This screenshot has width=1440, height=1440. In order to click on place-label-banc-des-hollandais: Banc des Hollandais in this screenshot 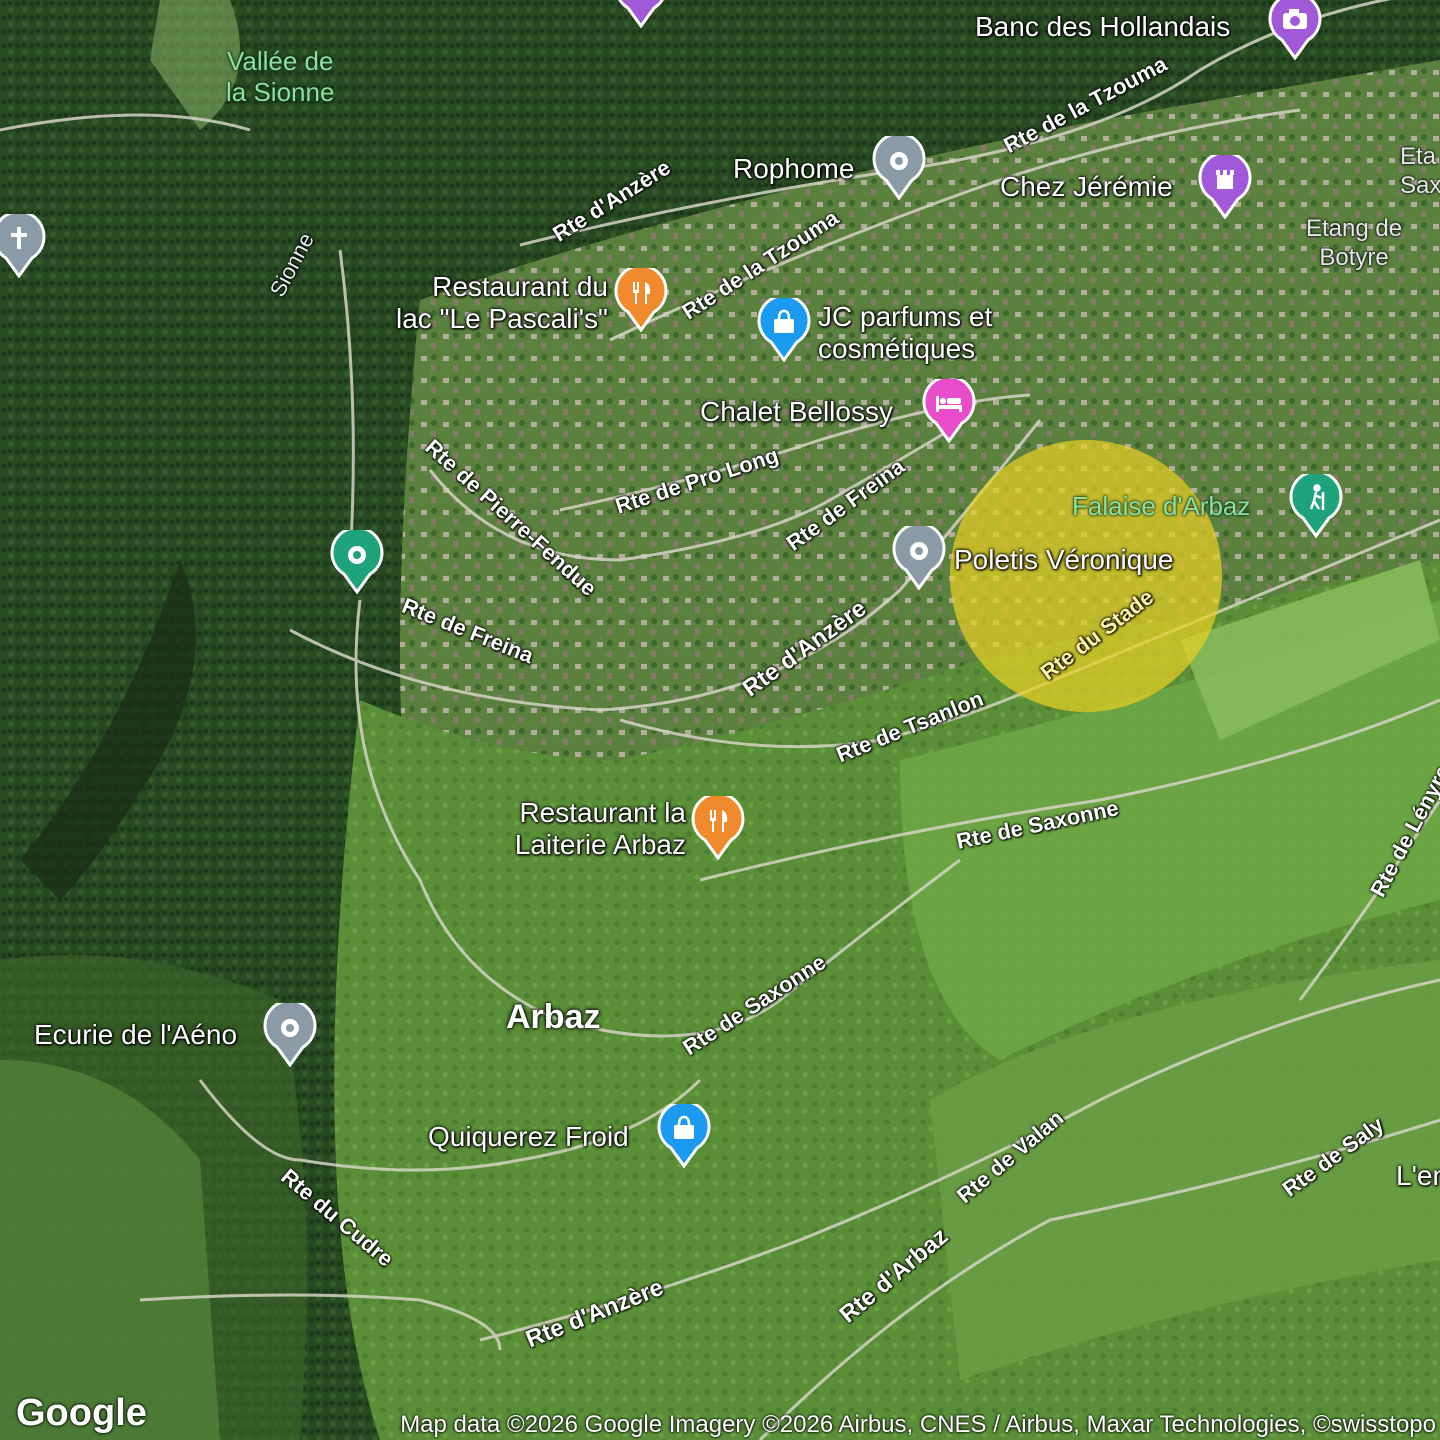, I will do `click(1102, 27)`.